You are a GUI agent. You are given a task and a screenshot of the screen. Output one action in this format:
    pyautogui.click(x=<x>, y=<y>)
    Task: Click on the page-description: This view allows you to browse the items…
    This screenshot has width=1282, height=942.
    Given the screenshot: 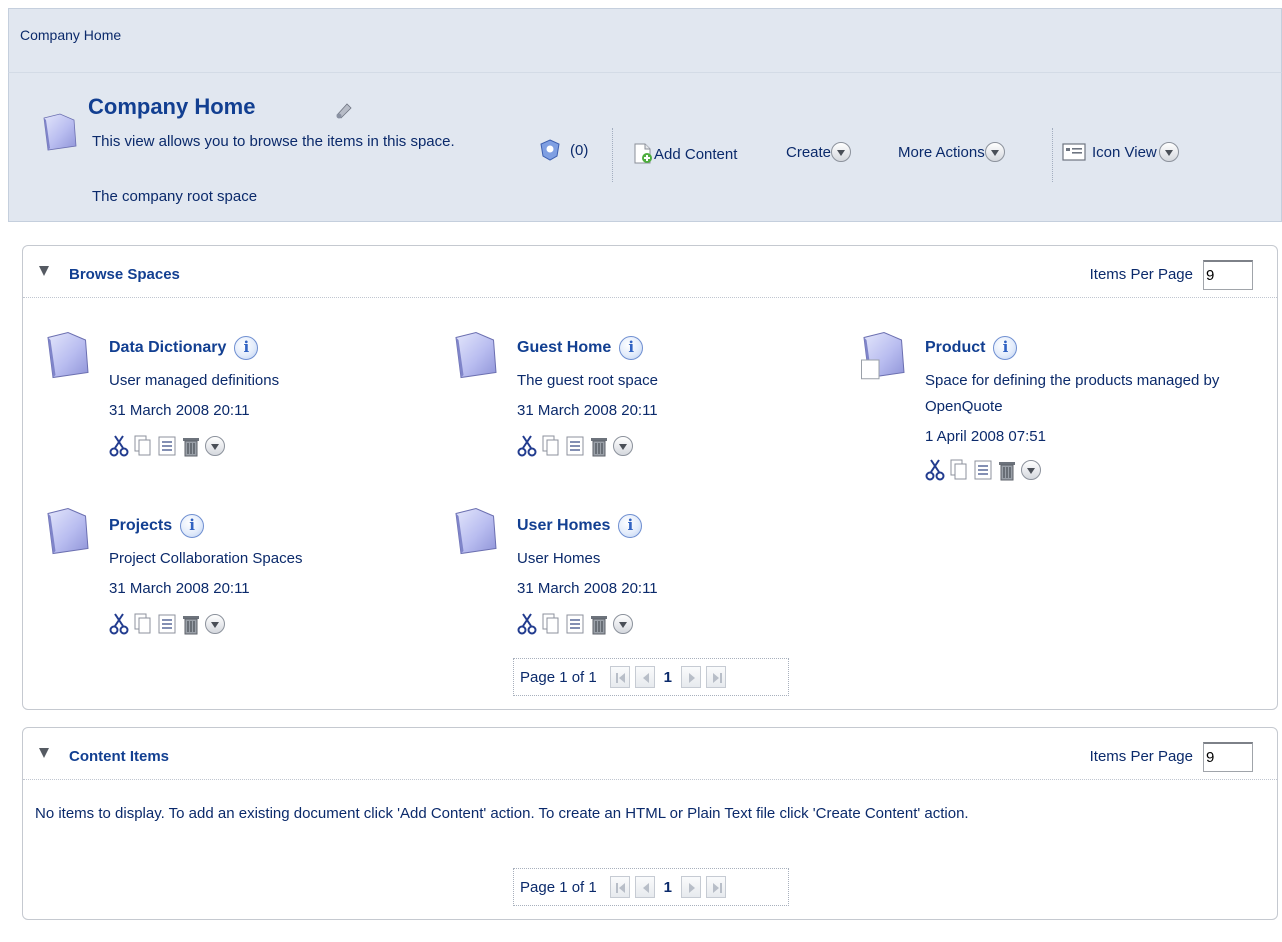 What is the action you would take?
    pyautogui.click(x=273, y=141)
    